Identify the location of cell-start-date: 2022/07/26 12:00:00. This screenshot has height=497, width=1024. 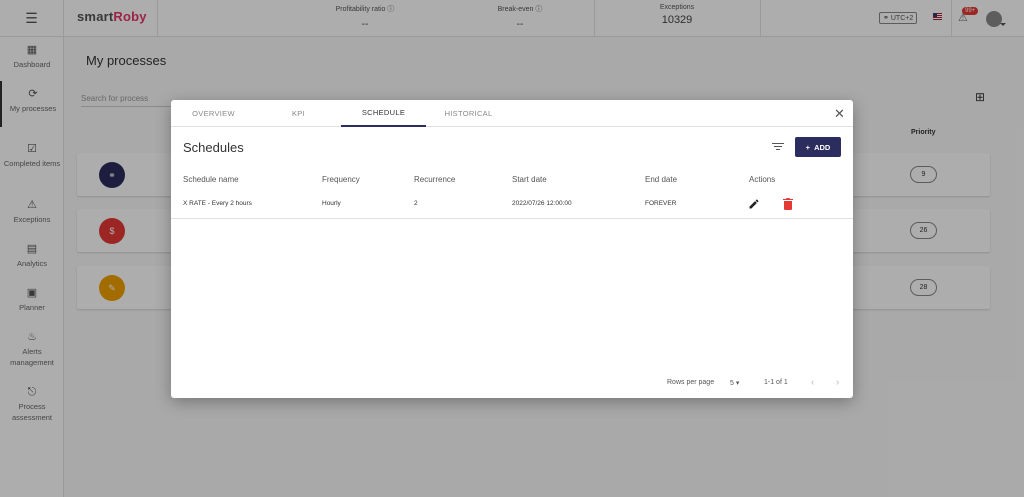
(542, 203).